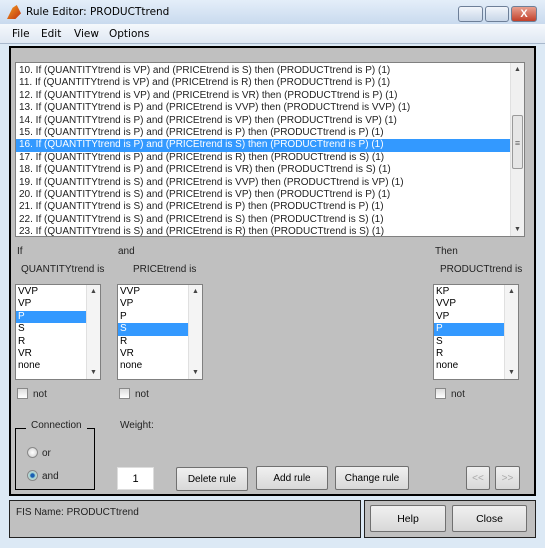  What do you see at coordinates (517, 142) in the screenshot?
I see `scroll-thumb: ≡` at bounding box center [517, 142].